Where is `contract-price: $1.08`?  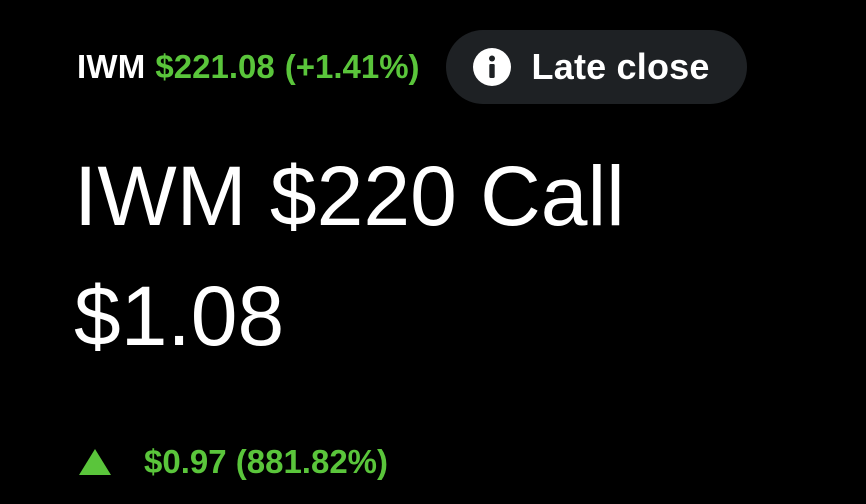 contract-price: $1.08 is located at coordinates (179, 316).